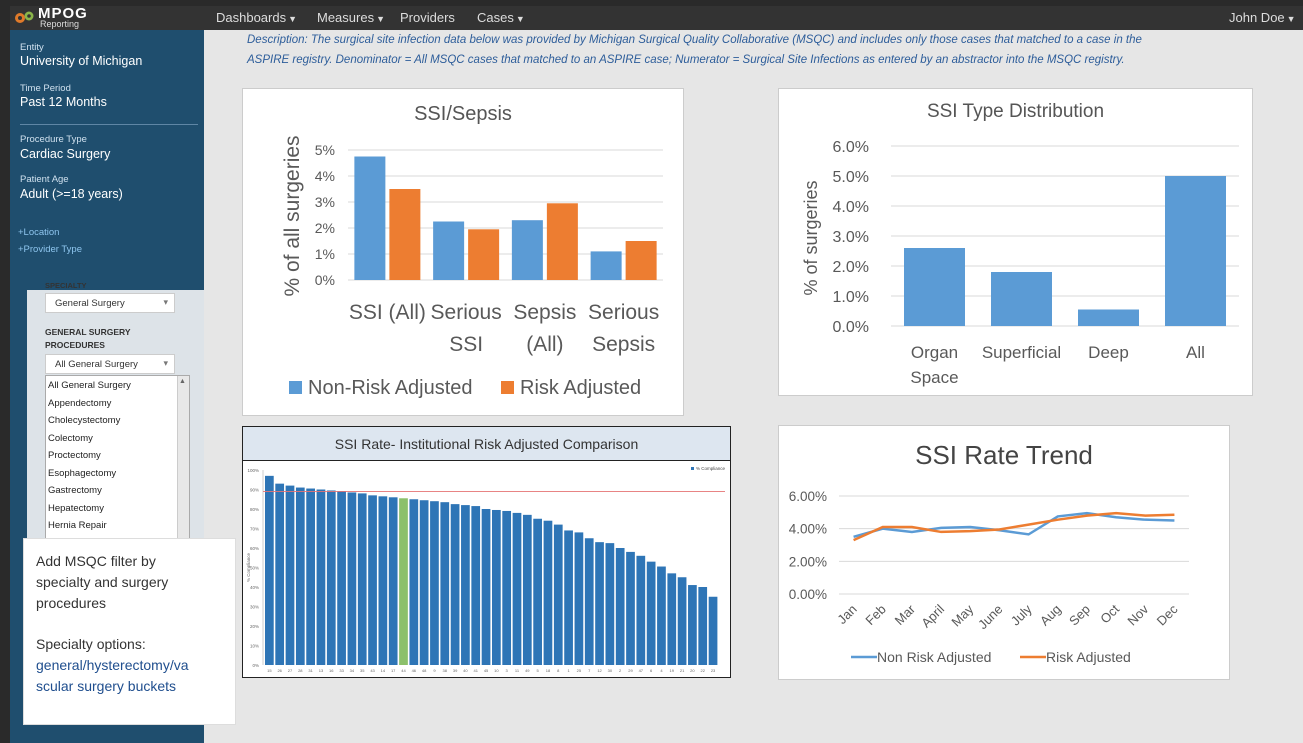  I want to click on y-tick-label: 1%, so click(325, 254).